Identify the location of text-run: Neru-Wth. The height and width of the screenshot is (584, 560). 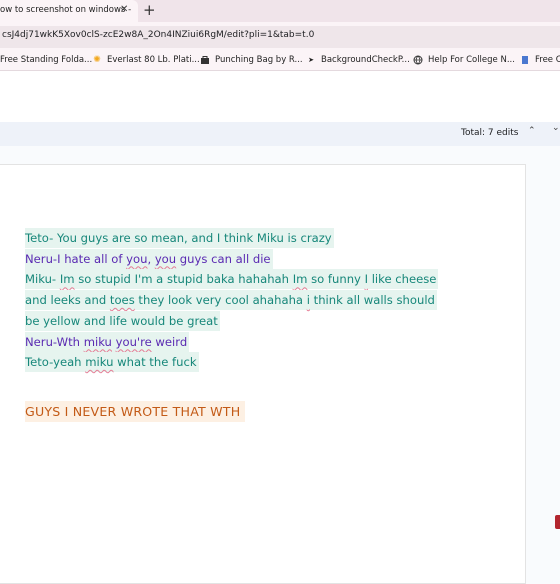
(54, 341).